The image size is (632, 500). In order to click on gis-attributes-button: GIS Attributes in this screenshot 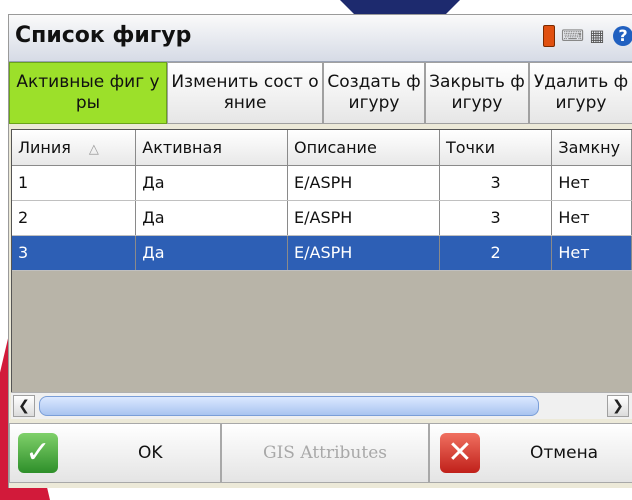, I will do `click(325, 453)`.